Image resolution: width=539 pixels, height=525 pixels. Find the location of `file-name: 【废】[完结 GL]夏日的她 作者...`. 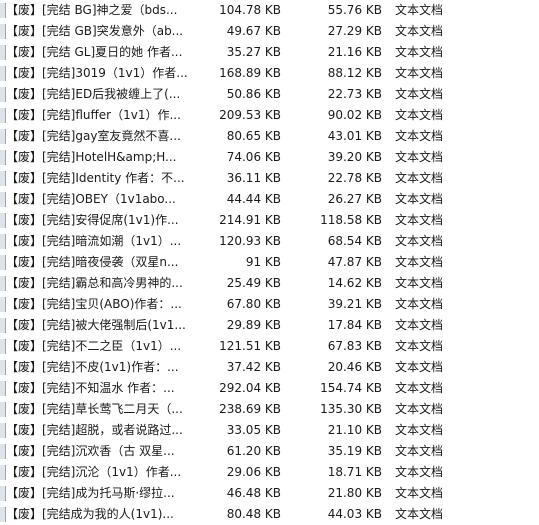

file-name: 【废】[完结 GL]夏日的她 作者... is located at coordinates (94, 52).